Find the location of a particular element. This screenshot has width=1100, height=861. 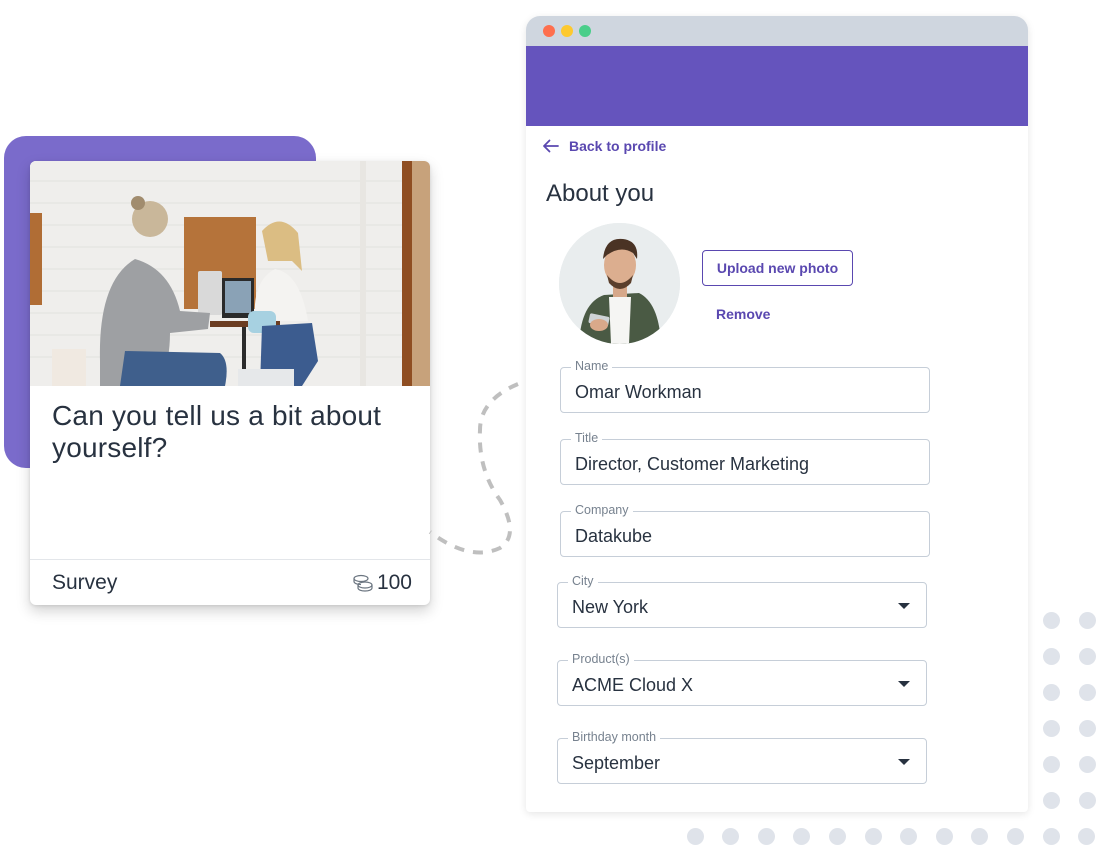

avatar-photo is located at coordinates (619, 283).